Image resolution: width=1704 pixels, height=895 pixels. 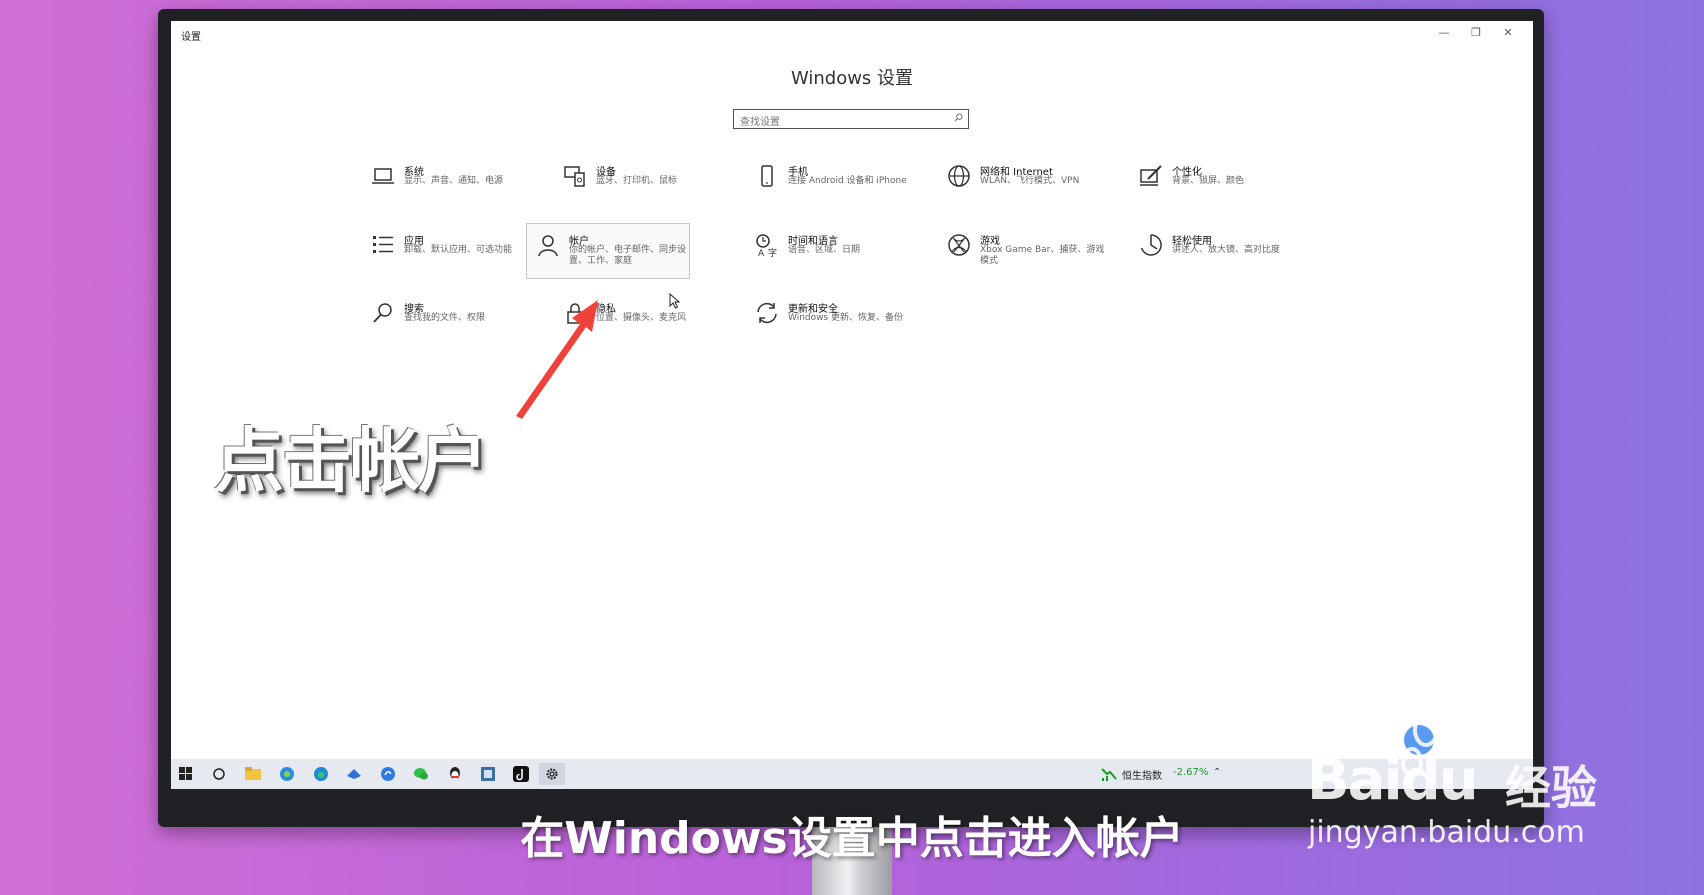 What do you see at coordinates (321, 774) in the screenshot?
I see `edge-icon` at bounding box center [321, 774].